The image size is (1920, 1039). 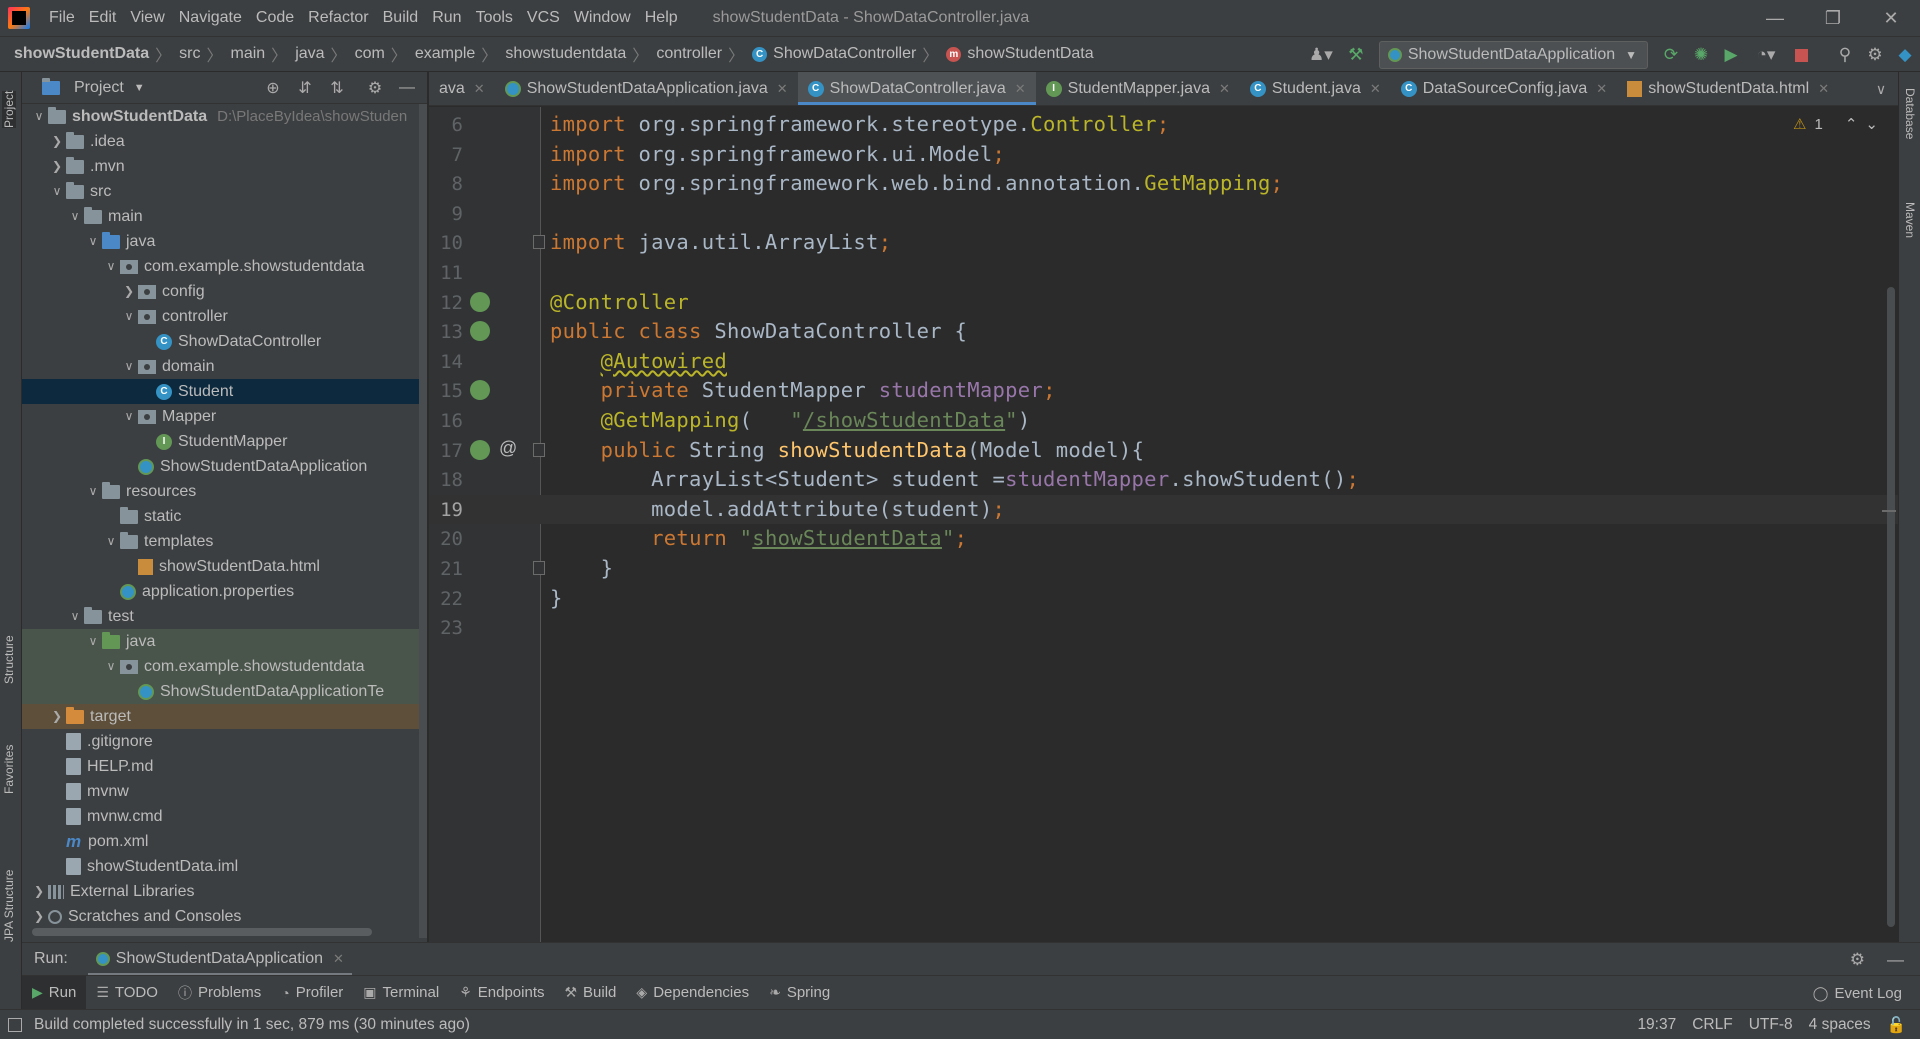 I want to click on tree-node: C ShowDataController, so click(x=224, y=341).